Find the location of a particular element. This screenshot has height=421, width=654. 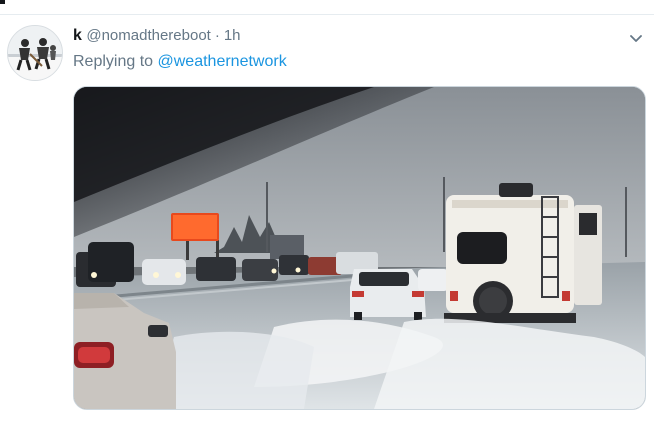

chevron-down-icon is located at coordinates (636, 38).